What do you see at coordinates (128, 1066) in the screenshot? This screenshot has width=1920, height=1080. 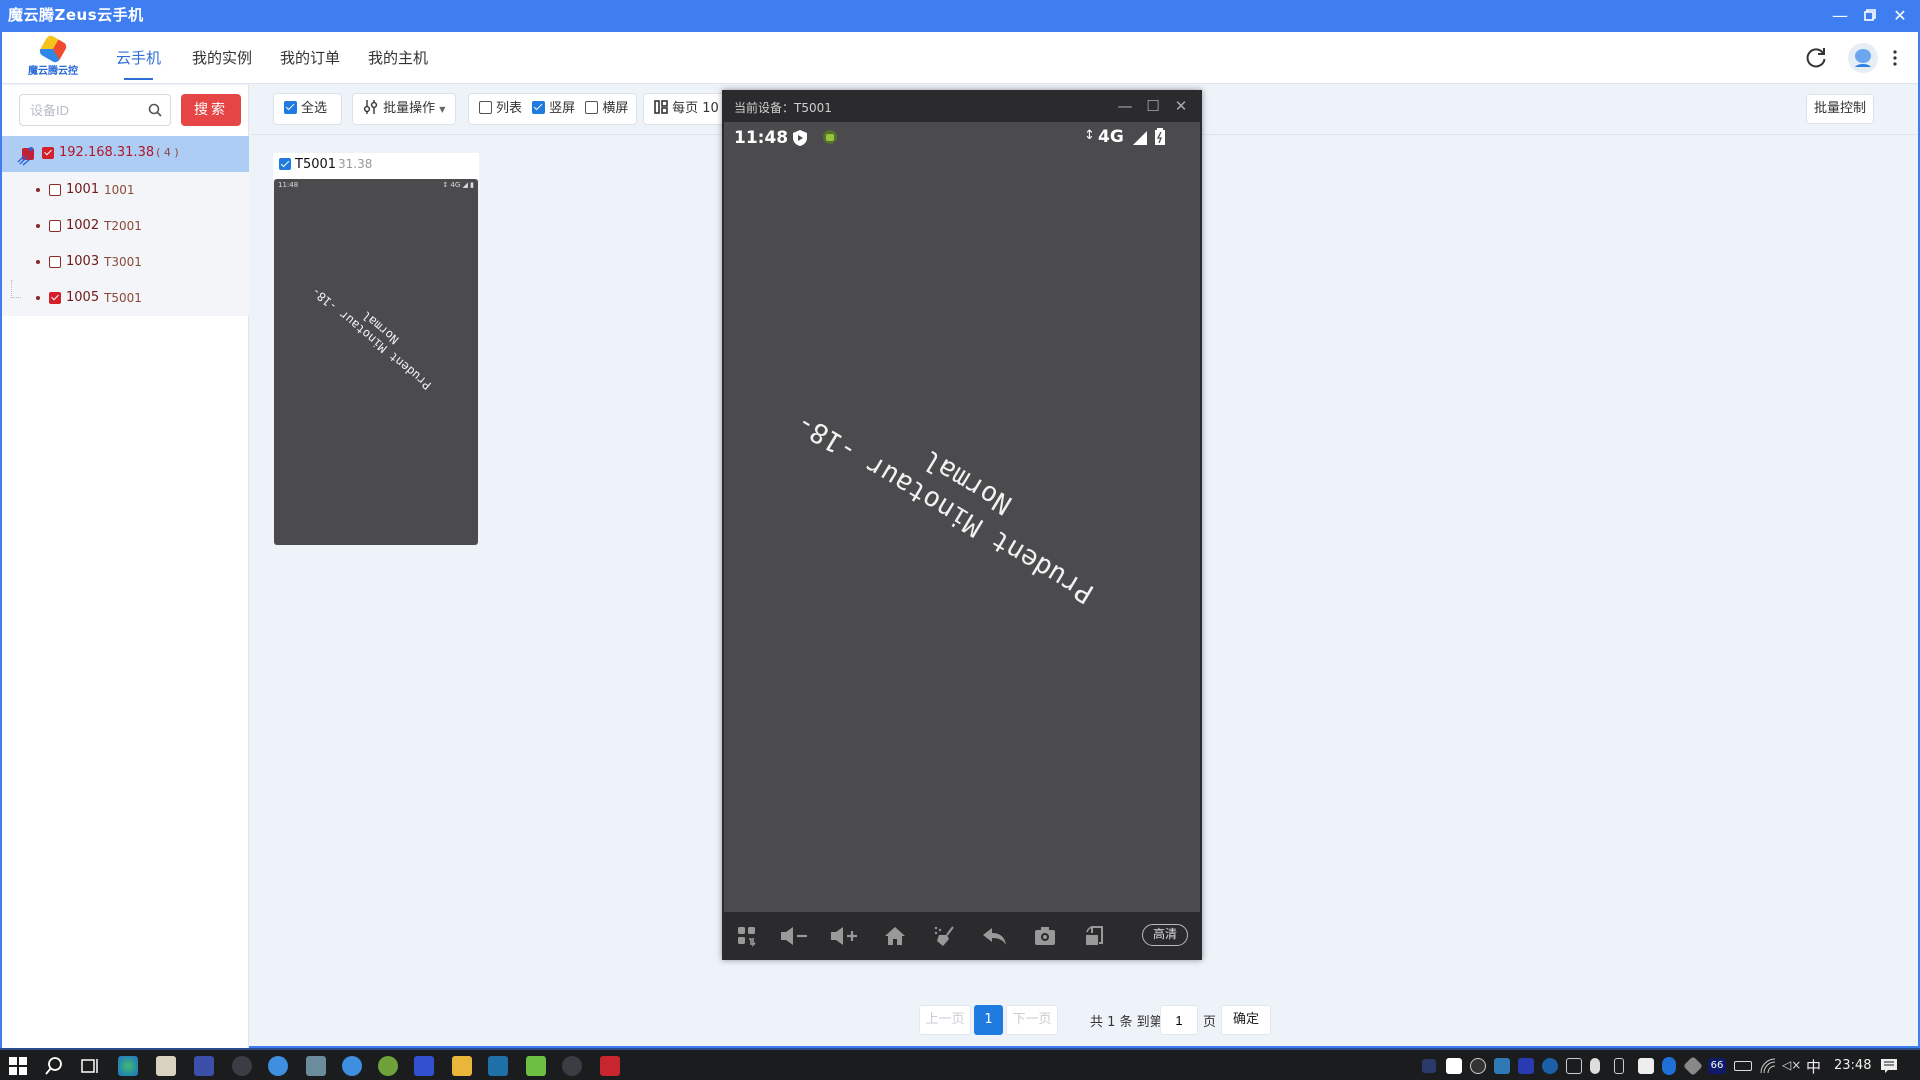 I see `edge-app-icon` at bounding box center [128, 1066].